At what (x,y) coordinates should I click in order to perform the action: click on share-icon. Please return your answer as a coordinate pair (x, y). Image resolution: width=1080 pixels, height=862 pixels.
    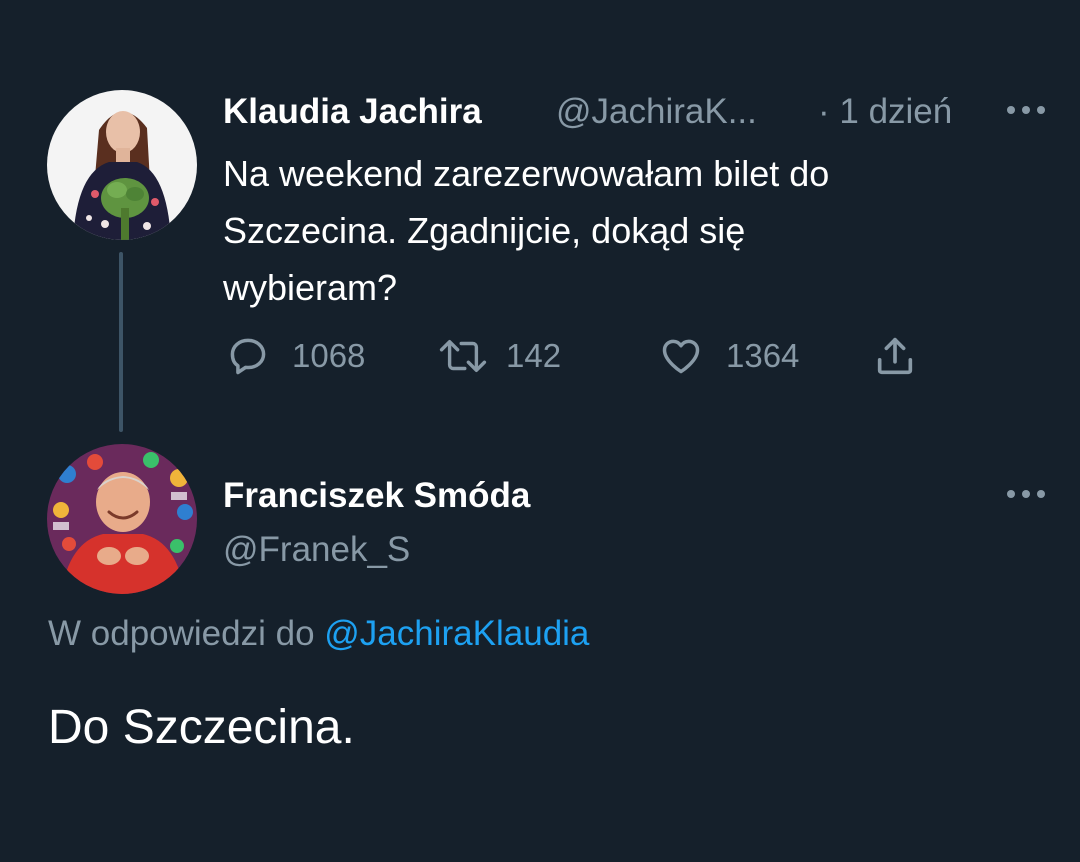
    Looking at the image, I should click on (895, 356).